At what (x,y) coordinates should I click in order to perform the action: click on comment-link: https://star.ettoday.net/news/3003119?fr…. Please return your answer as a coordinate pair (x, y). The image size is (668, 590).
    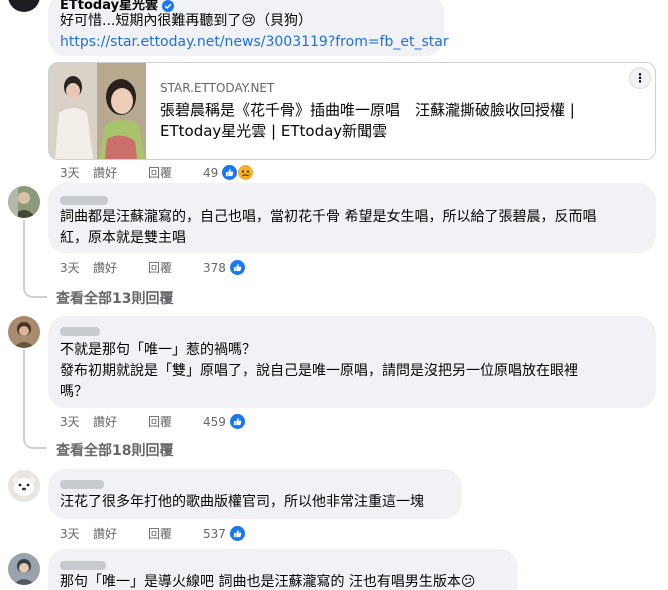
    Looking at the image, I should click on (254, 42).